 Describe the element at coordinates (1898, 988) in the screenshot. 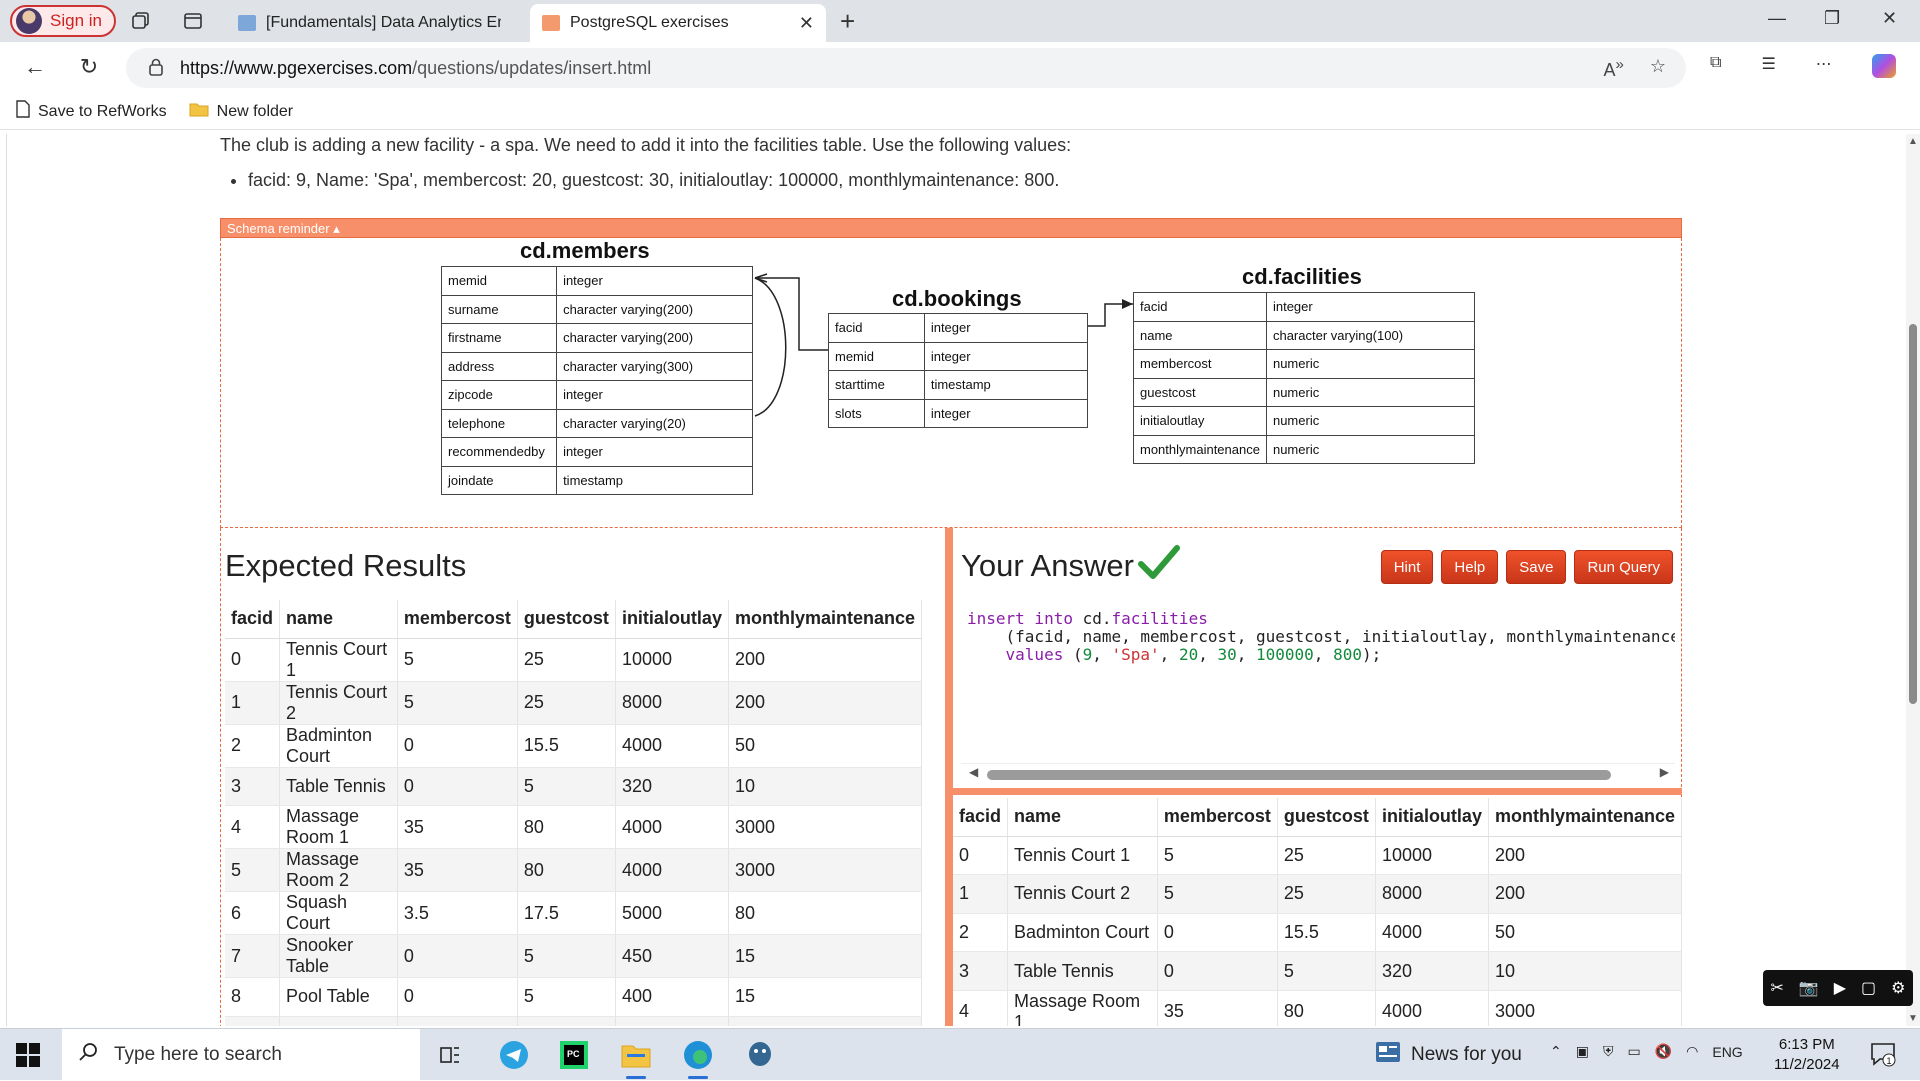

I see `settings-gear-icon: ⚙` at that location.